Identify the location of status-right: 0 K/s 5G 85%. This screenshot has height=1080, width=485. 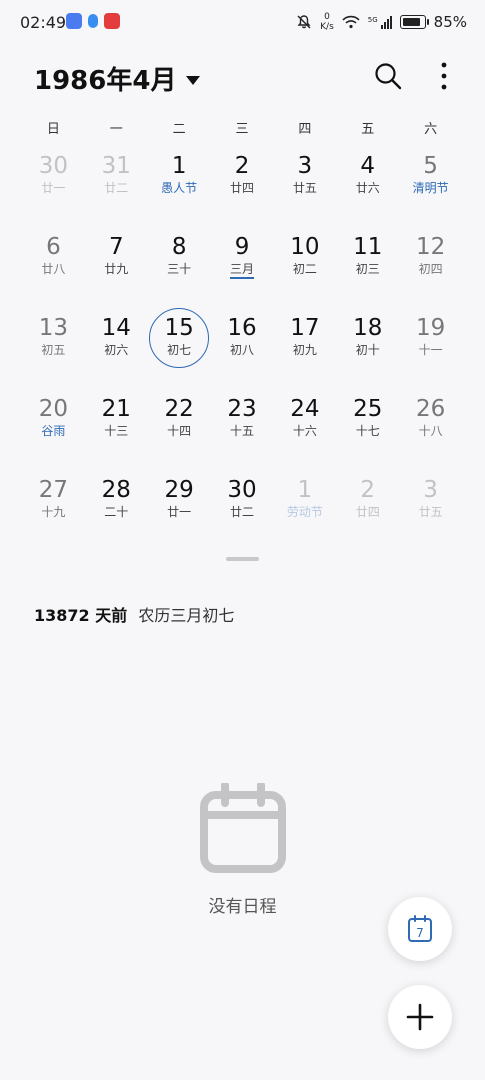
(381, 22).